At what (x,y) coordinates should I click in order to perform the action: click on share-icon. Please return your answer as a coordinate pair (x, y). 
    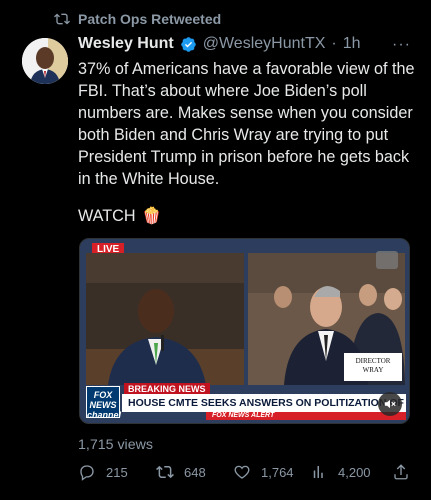
    Looking at the image, I should click on (401, 472).